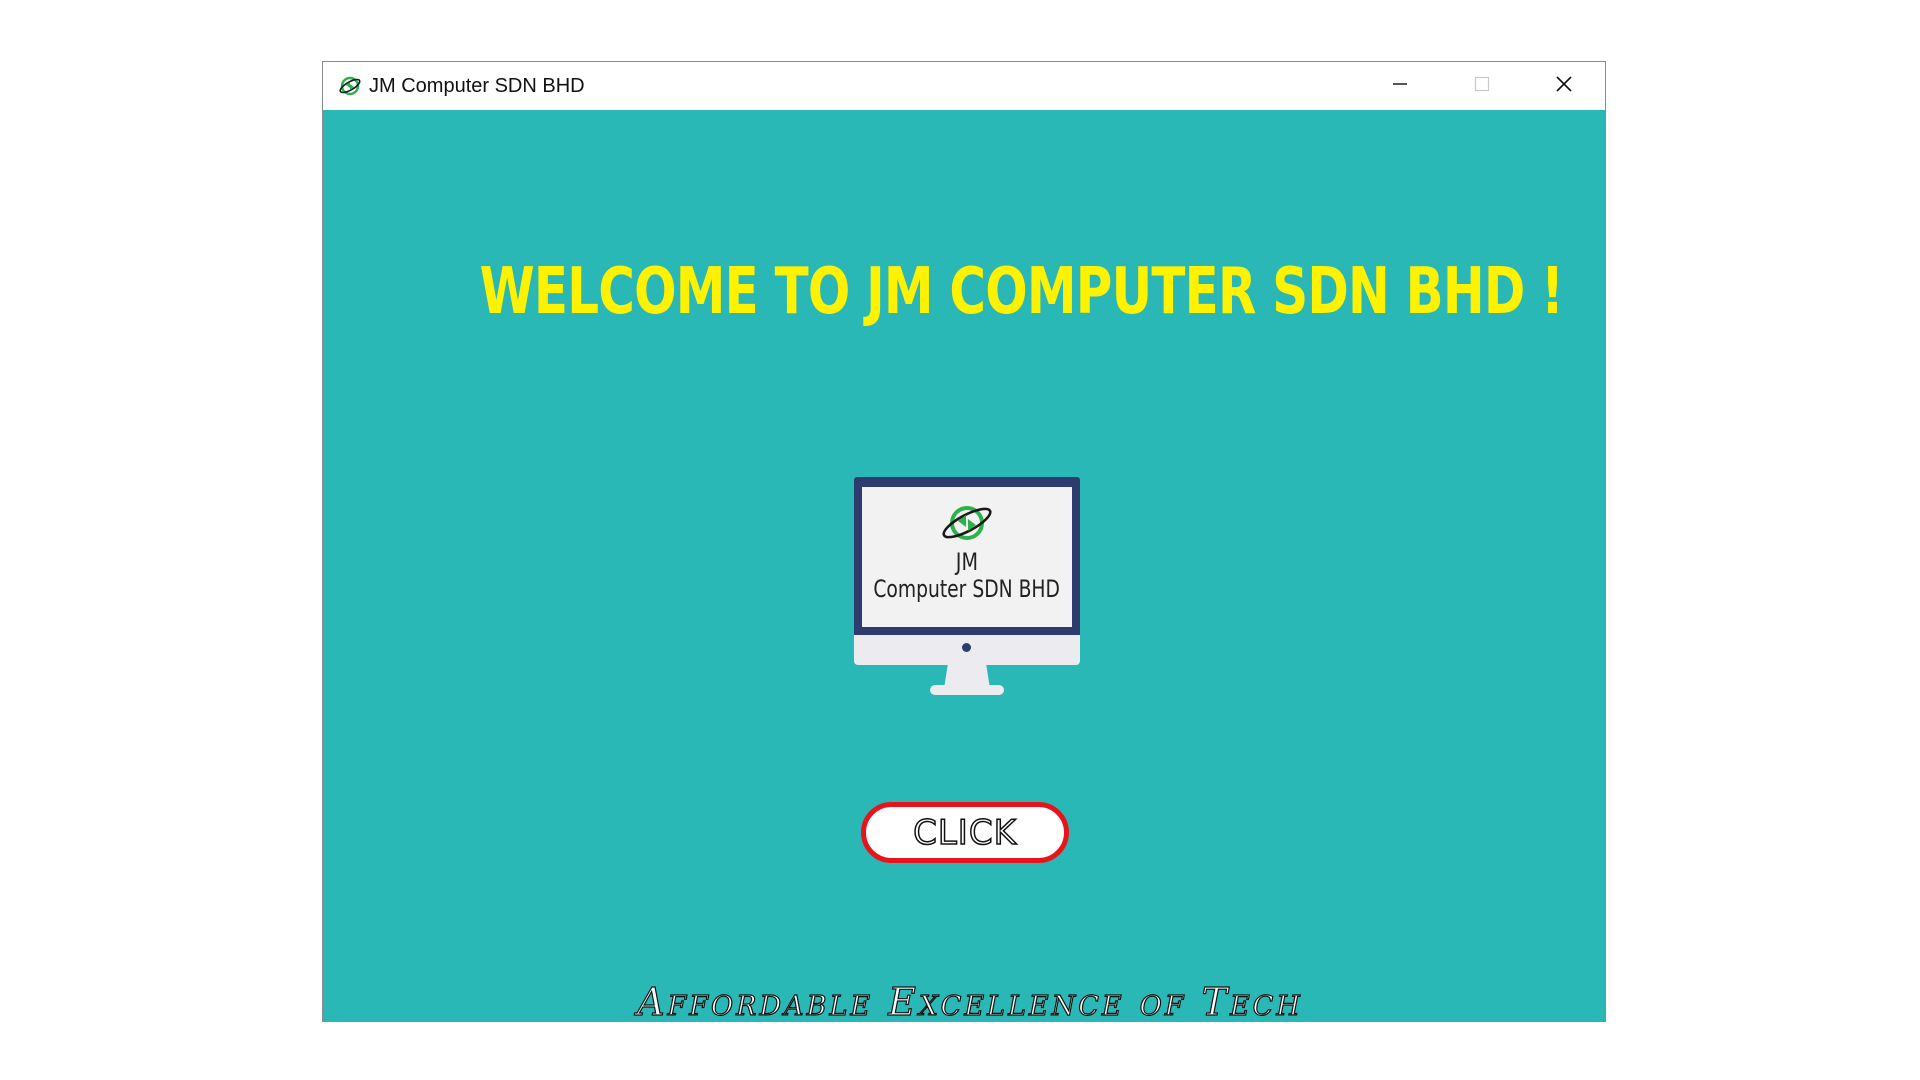 This screenshot has height=1080, width=1920. I want to click on maximize-button, so click(1482, 86).